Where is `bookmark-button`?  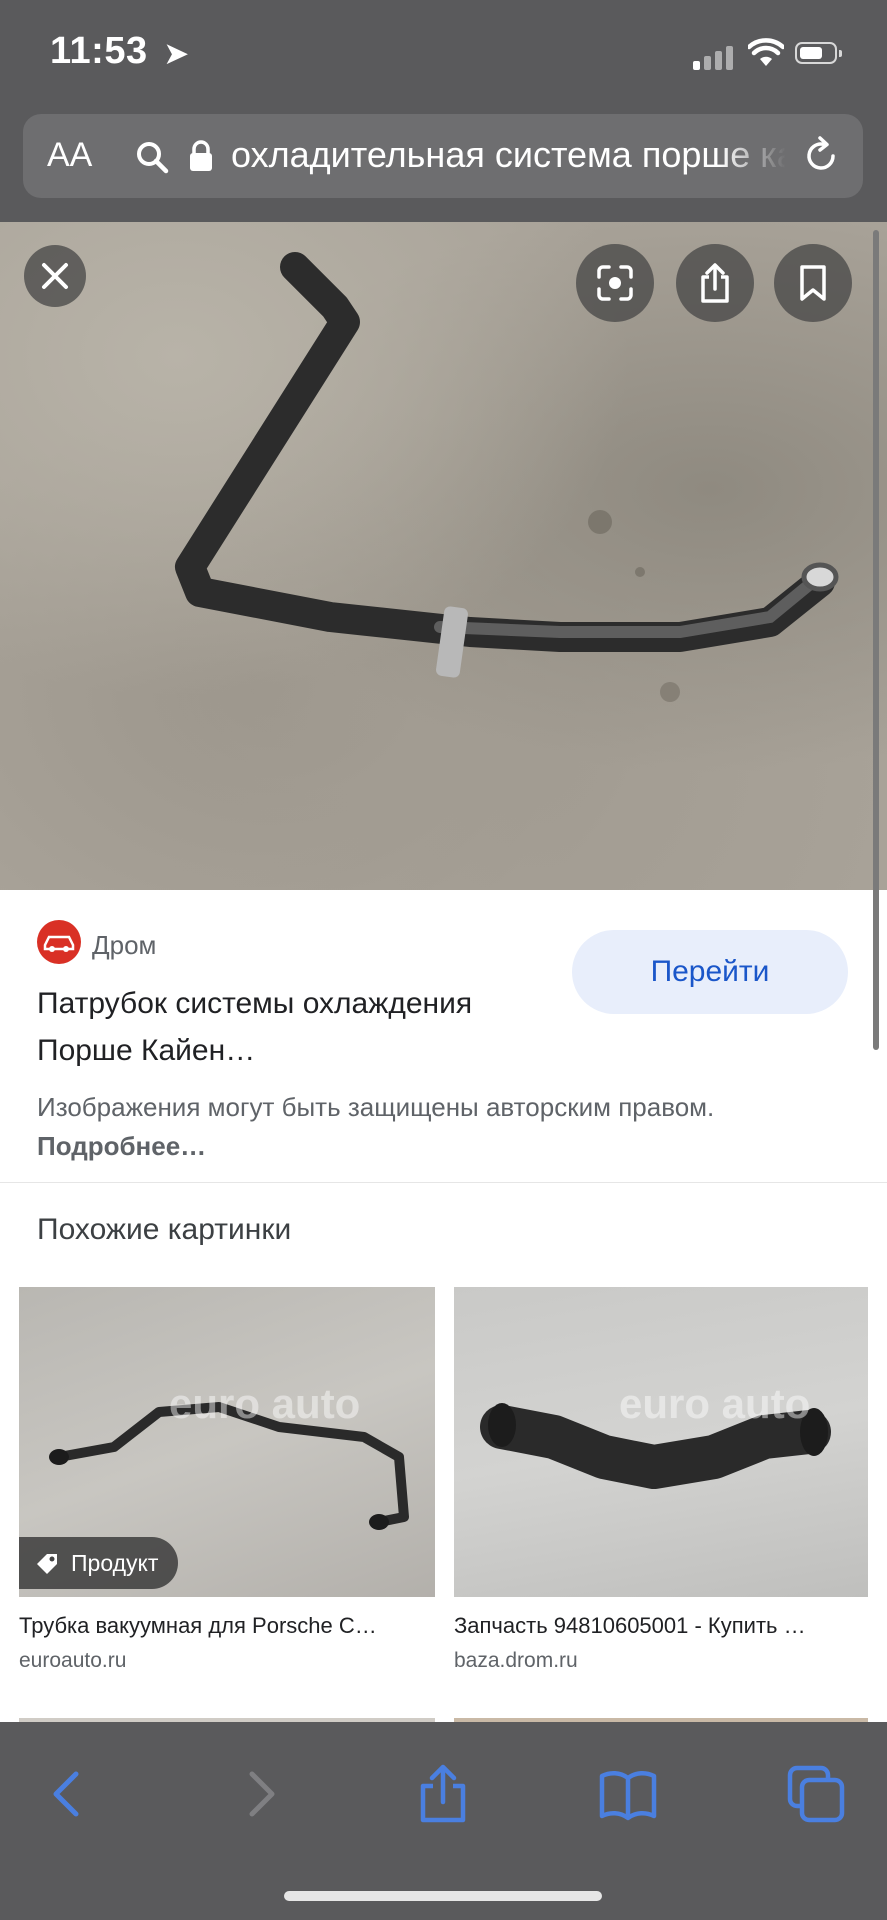
bookmark-button is located at coordinates (813, 283).